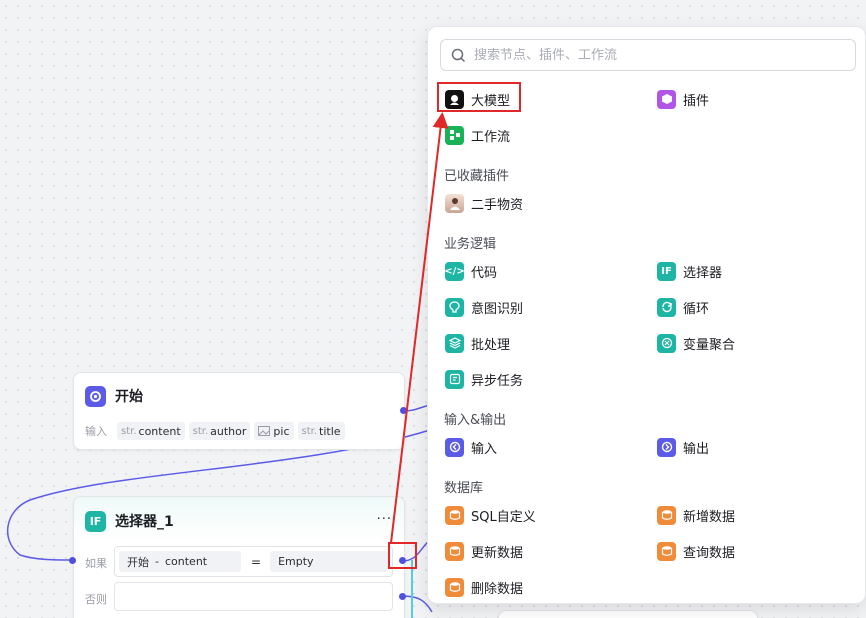 This screenshot has height=618, width=866. Describe the element at coordinates (454, 135) in the screenshot. I see `workflow-icon` at that location.